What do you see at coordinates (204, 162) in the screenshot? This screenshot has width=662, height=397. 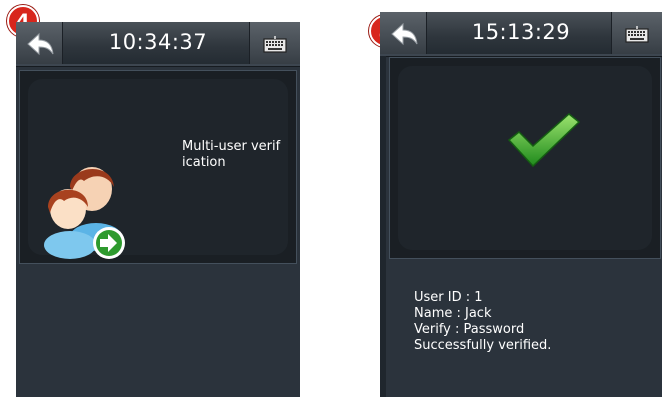 I see `multi-user-label-line2: ication` at bounding box center [204, 162].